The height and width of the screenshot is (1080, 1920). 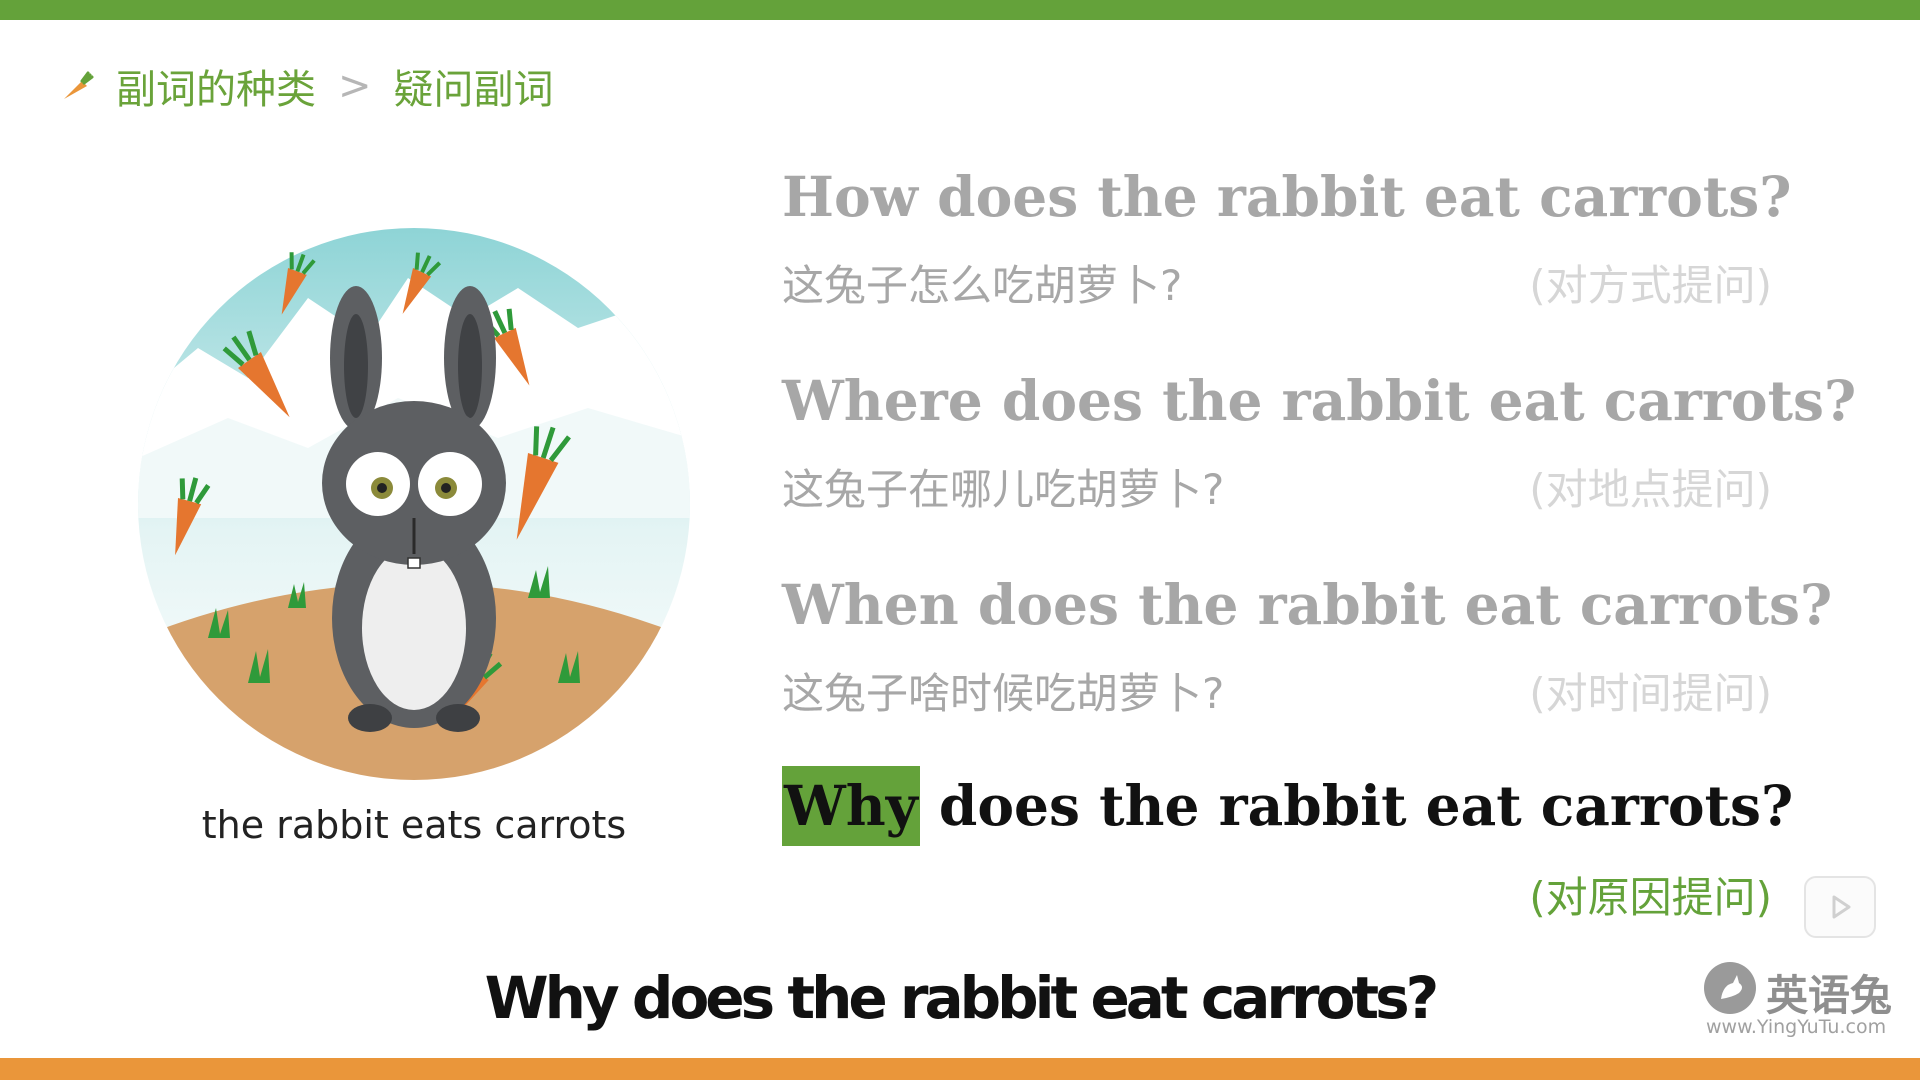 I want to click on play-icon, so click(x=1841, y=907).